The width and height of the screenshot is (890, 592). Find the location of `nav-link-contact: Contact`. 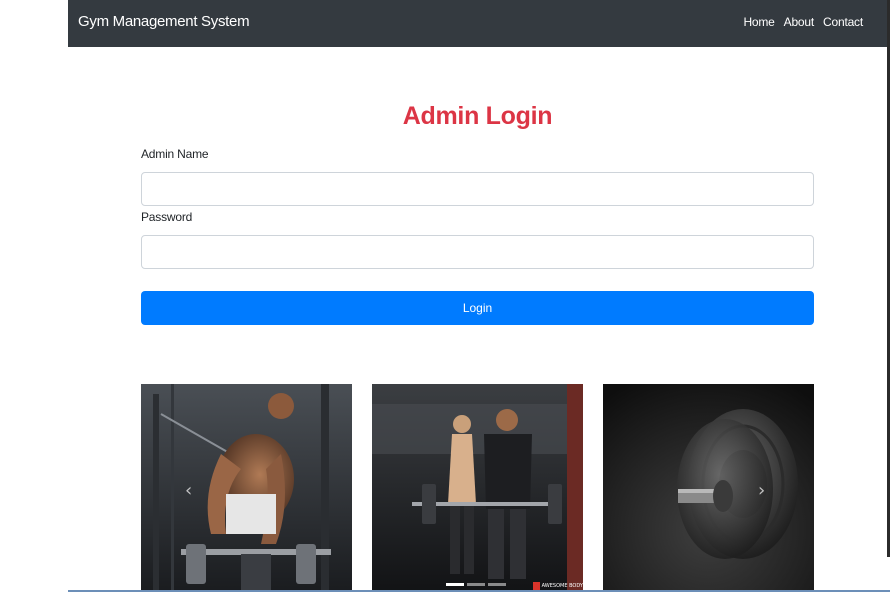

nav-link-contact: Contact is located at coordinates (843, 22).